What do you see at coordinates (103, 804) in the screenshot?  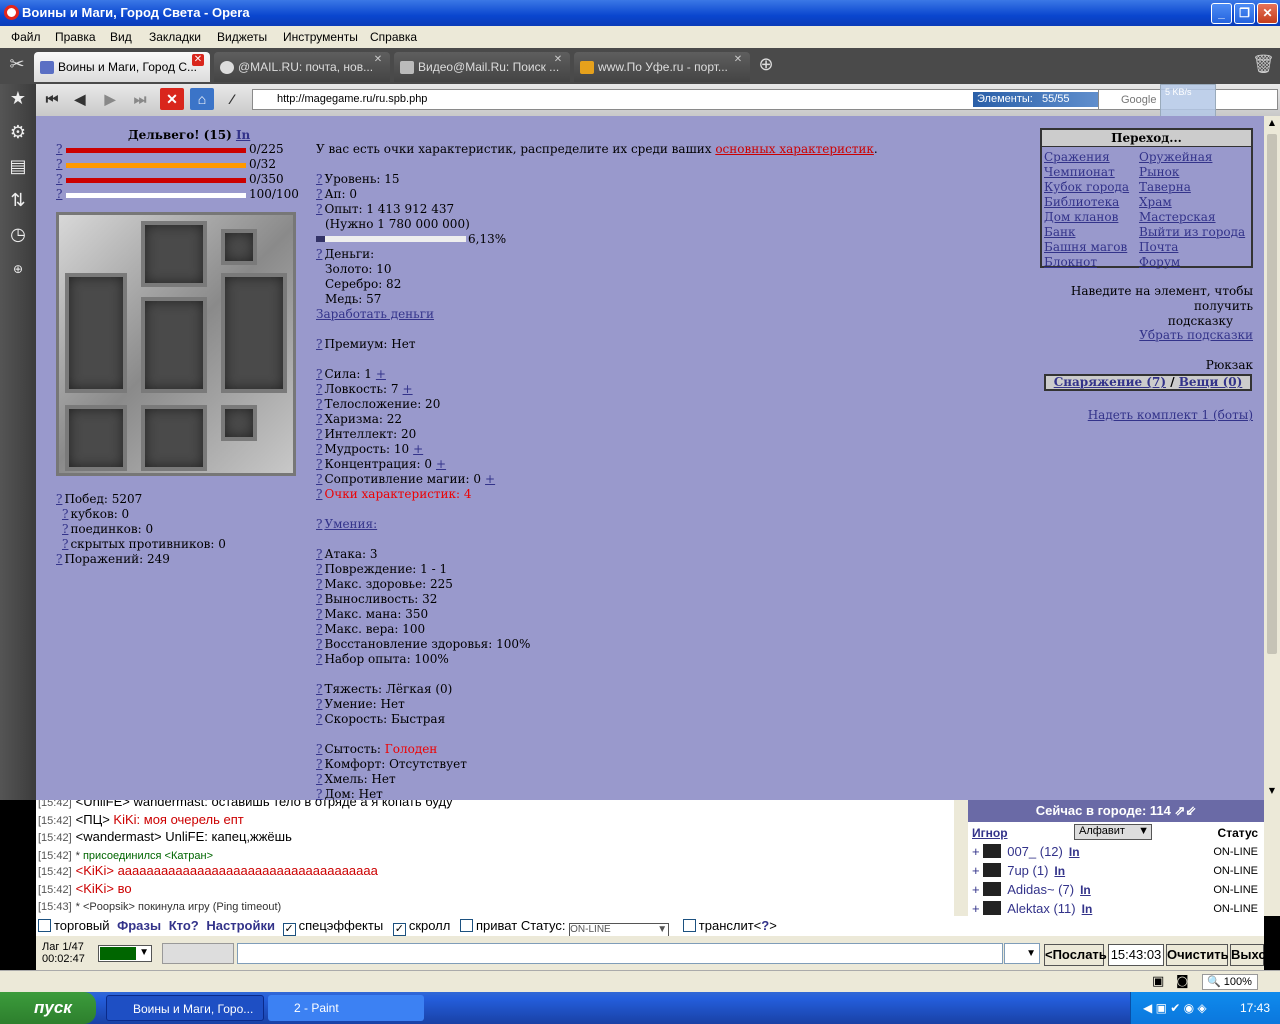 I see `chat-nick: <UnliFE>` at bounding box center [103, 804].